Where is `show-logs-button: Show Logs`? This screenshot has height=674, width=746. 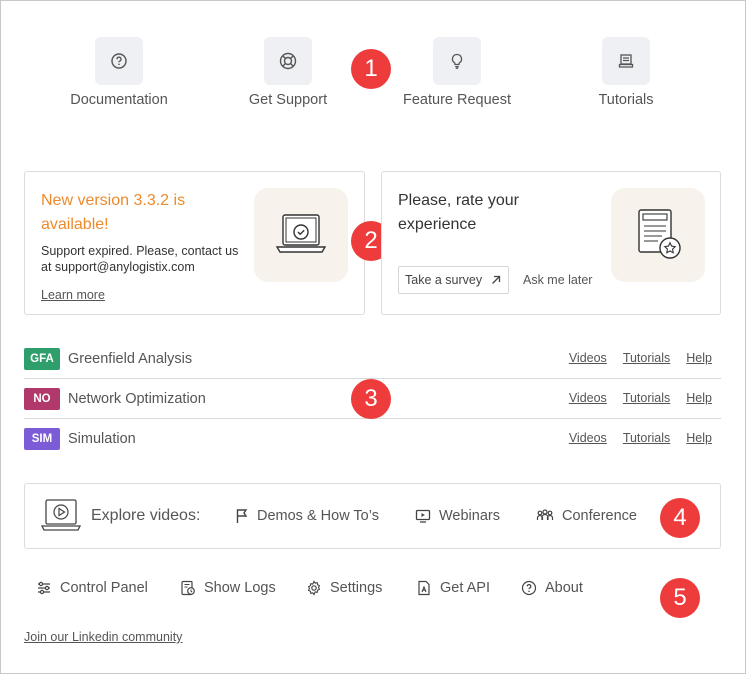
show-logs-button: Show Logs is located at coordinates (228, 588).